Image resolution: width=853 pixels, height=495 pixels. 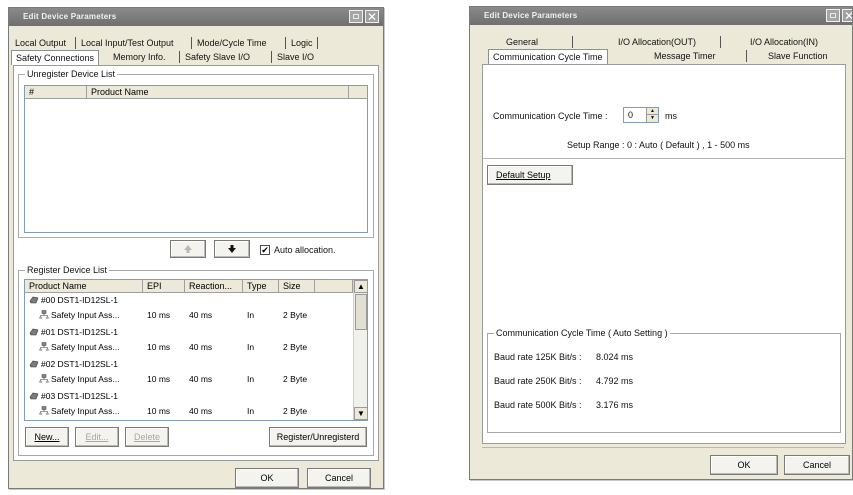 I want to click on baud-rate-250k-value: 4.792 ms, so click(x=615, y=381).